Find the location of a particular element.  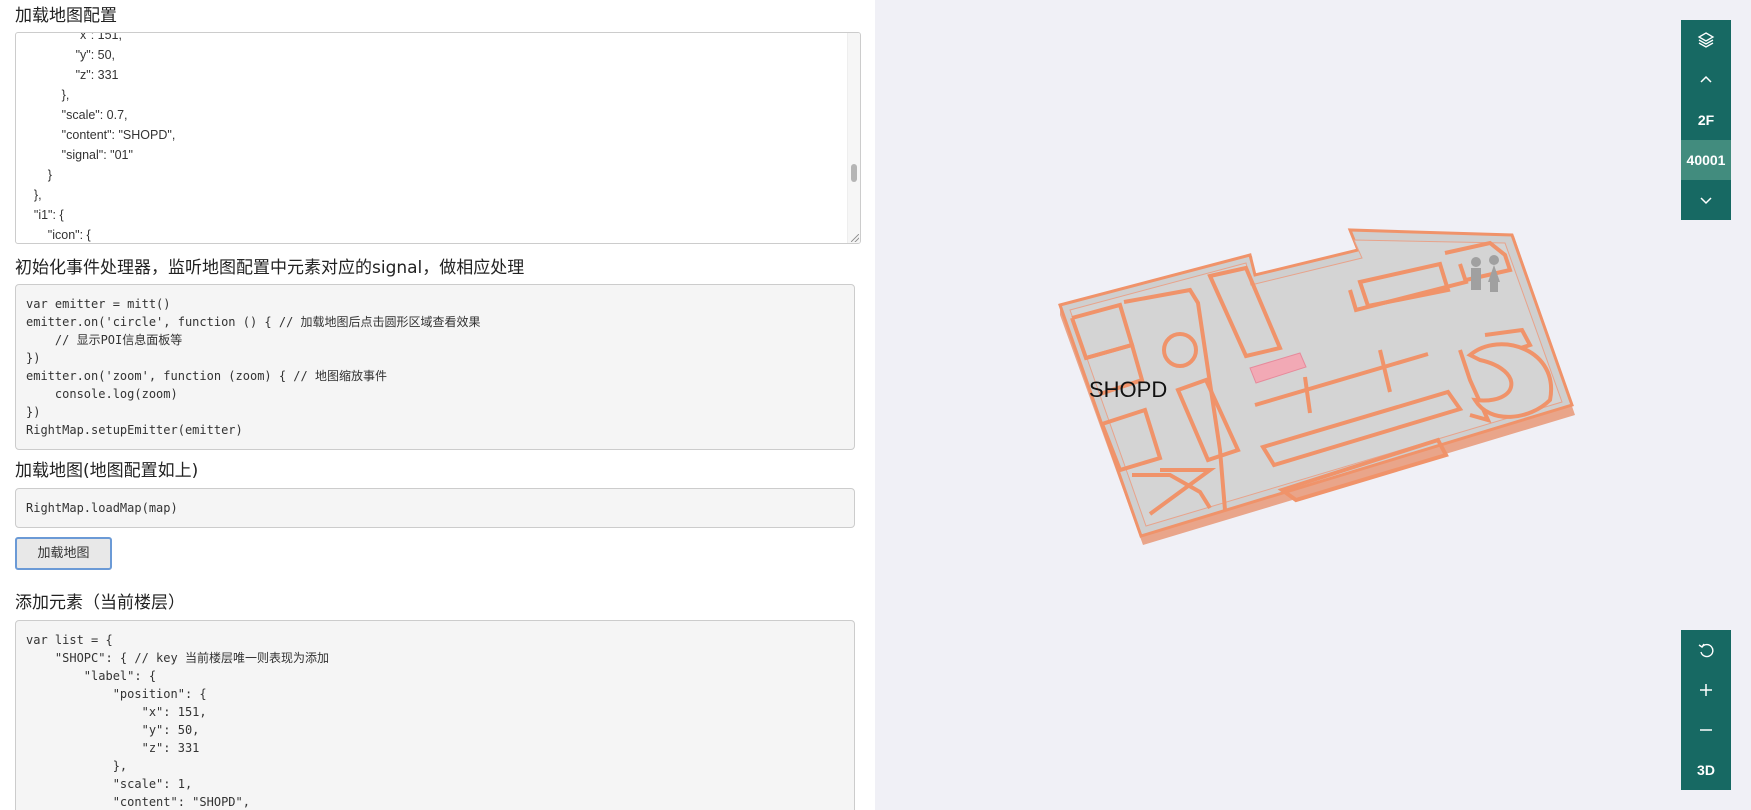

load-code: RightMap.loadMap(map) is located at coordinates (102, 508).